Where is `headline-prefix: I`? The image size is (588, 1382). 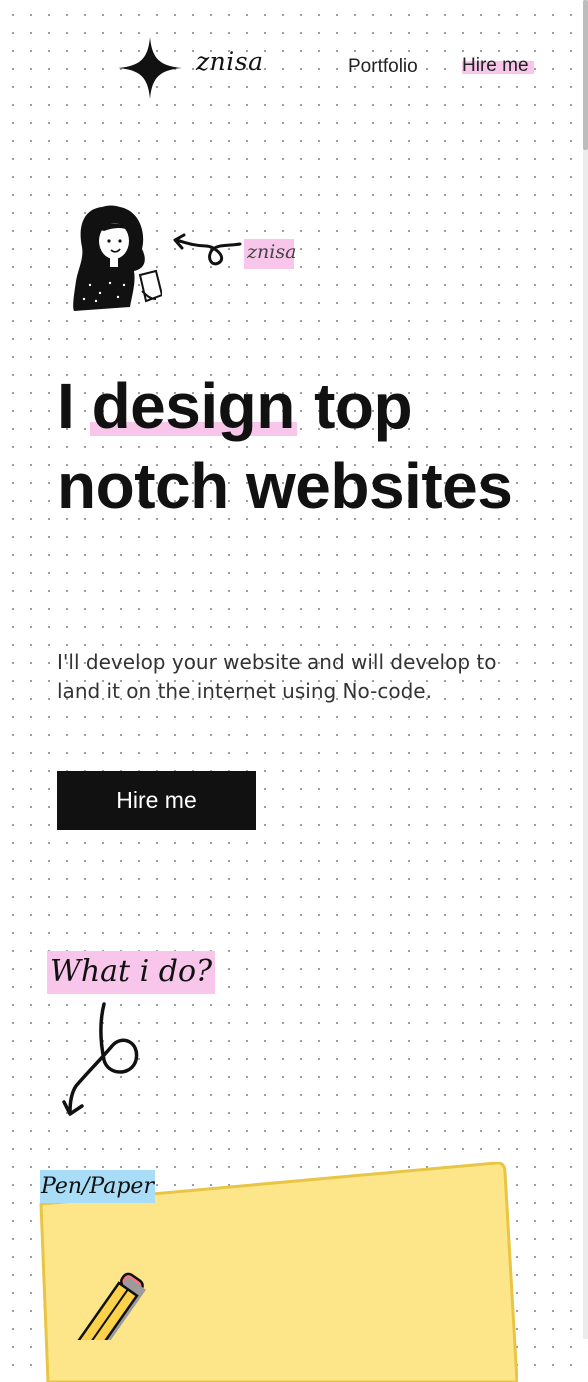
headline-prefix: I is located at coordinates (74, 406).